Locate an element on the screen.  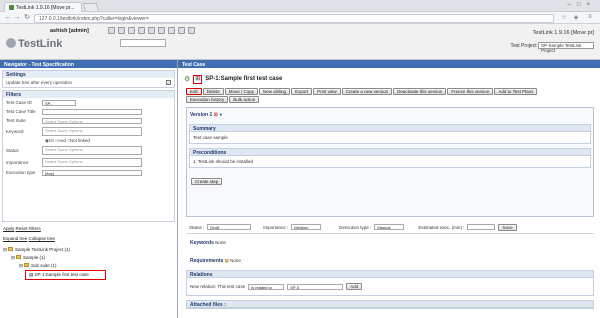
estimated-exec-label: Estimated exec. (min) : is located at coordinates (441, 227).